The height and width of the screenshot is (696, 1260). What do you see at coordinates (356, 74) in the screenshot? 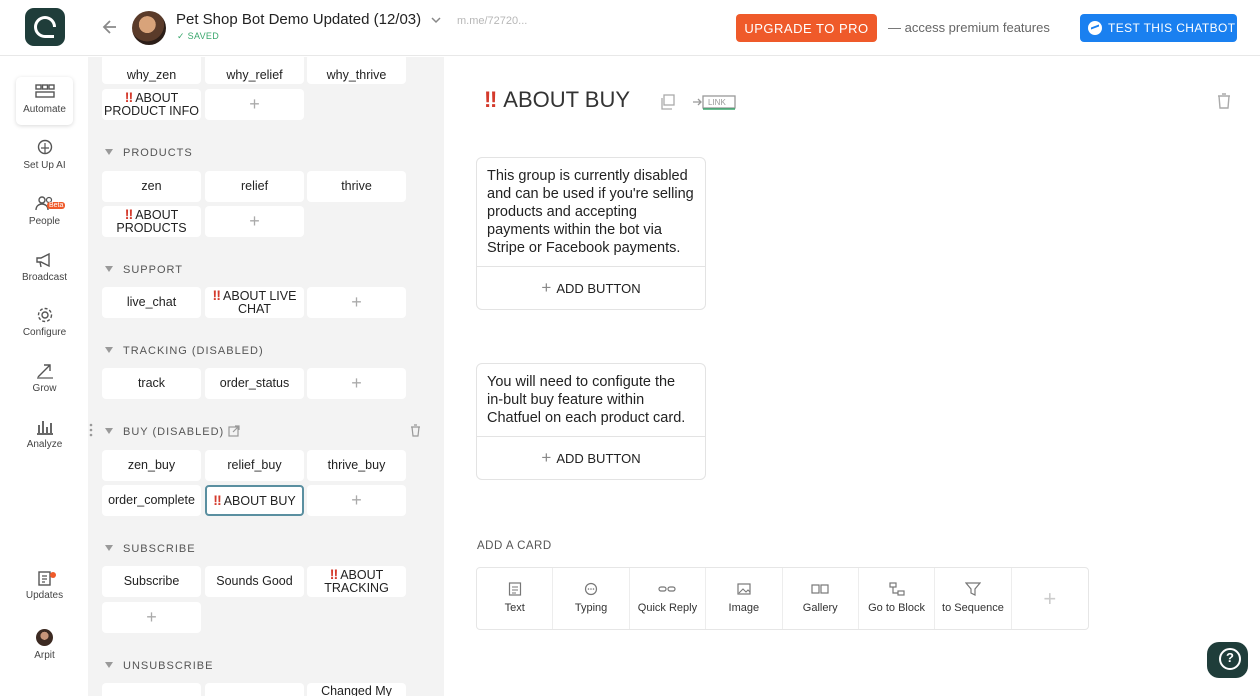
I see `block-label: why_thrive` at bounding box center [356, 74].